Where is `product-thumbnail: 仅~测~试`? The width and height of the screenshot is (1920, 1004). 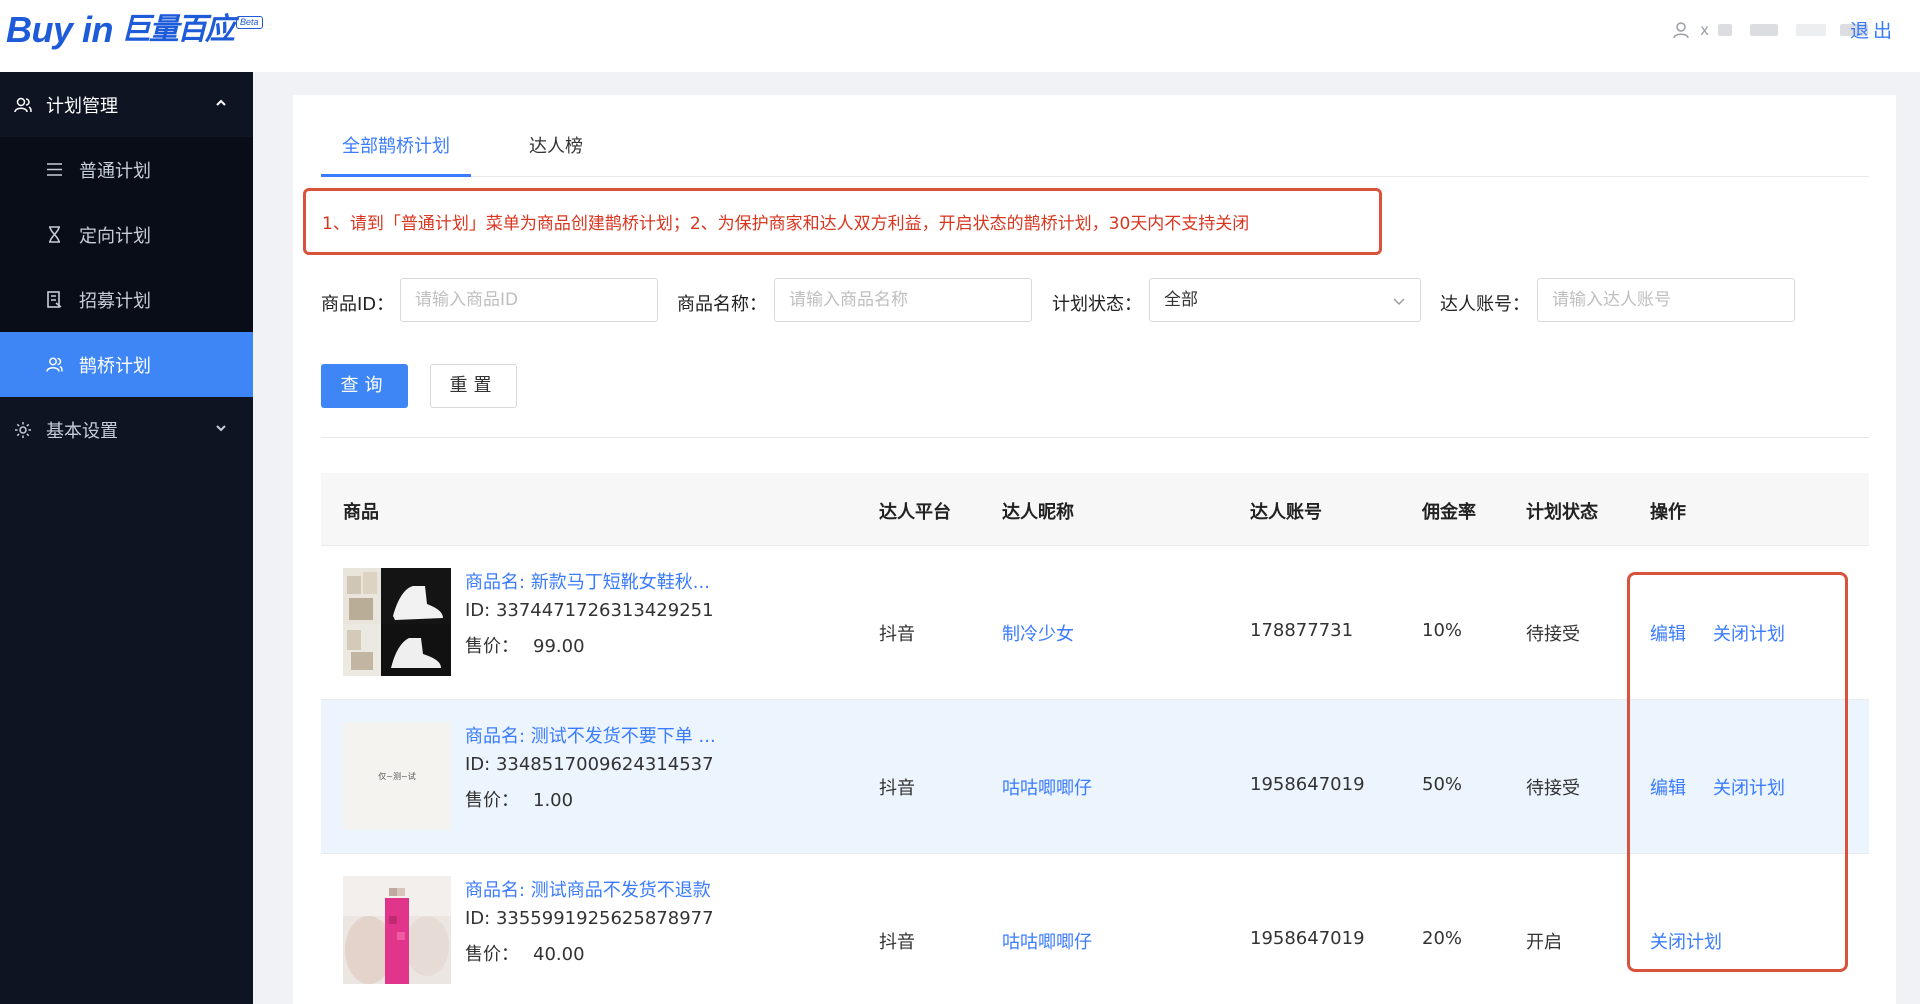
product-thumbnail: 仅~测~试 is located at coordinates (397, 776).